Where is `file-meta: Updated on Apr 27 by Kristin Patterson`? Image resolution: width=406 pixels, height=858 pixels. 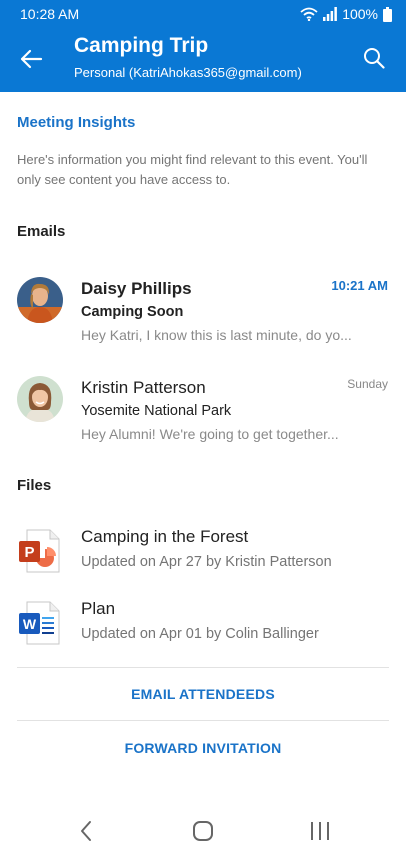 file-meta: Updated on Apr 27 by Kristin Patterson is located at coordinates (206, 562).